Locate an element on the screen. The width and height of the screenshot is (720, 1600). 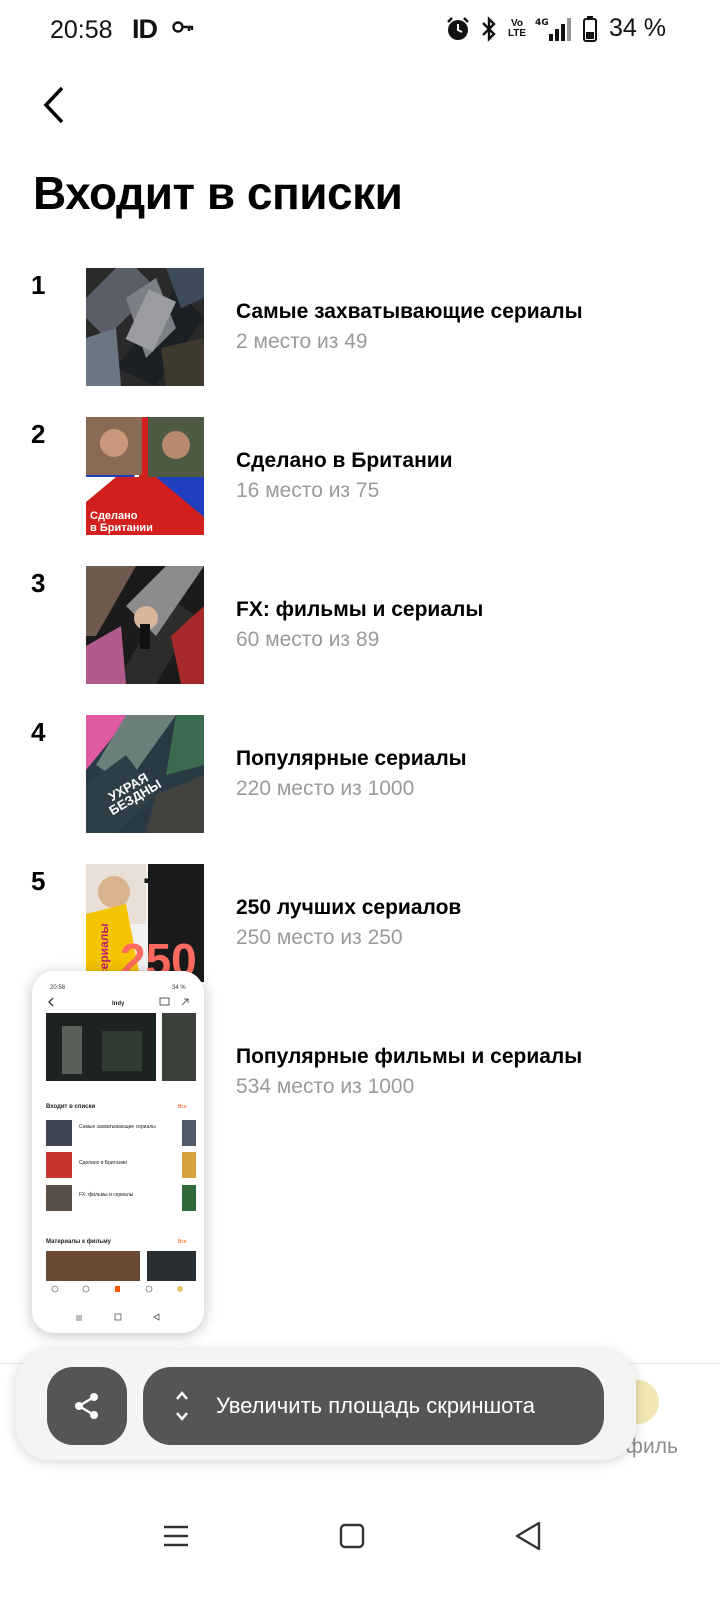
preview-header-title: Indy is located at coordinates (118, 1004).